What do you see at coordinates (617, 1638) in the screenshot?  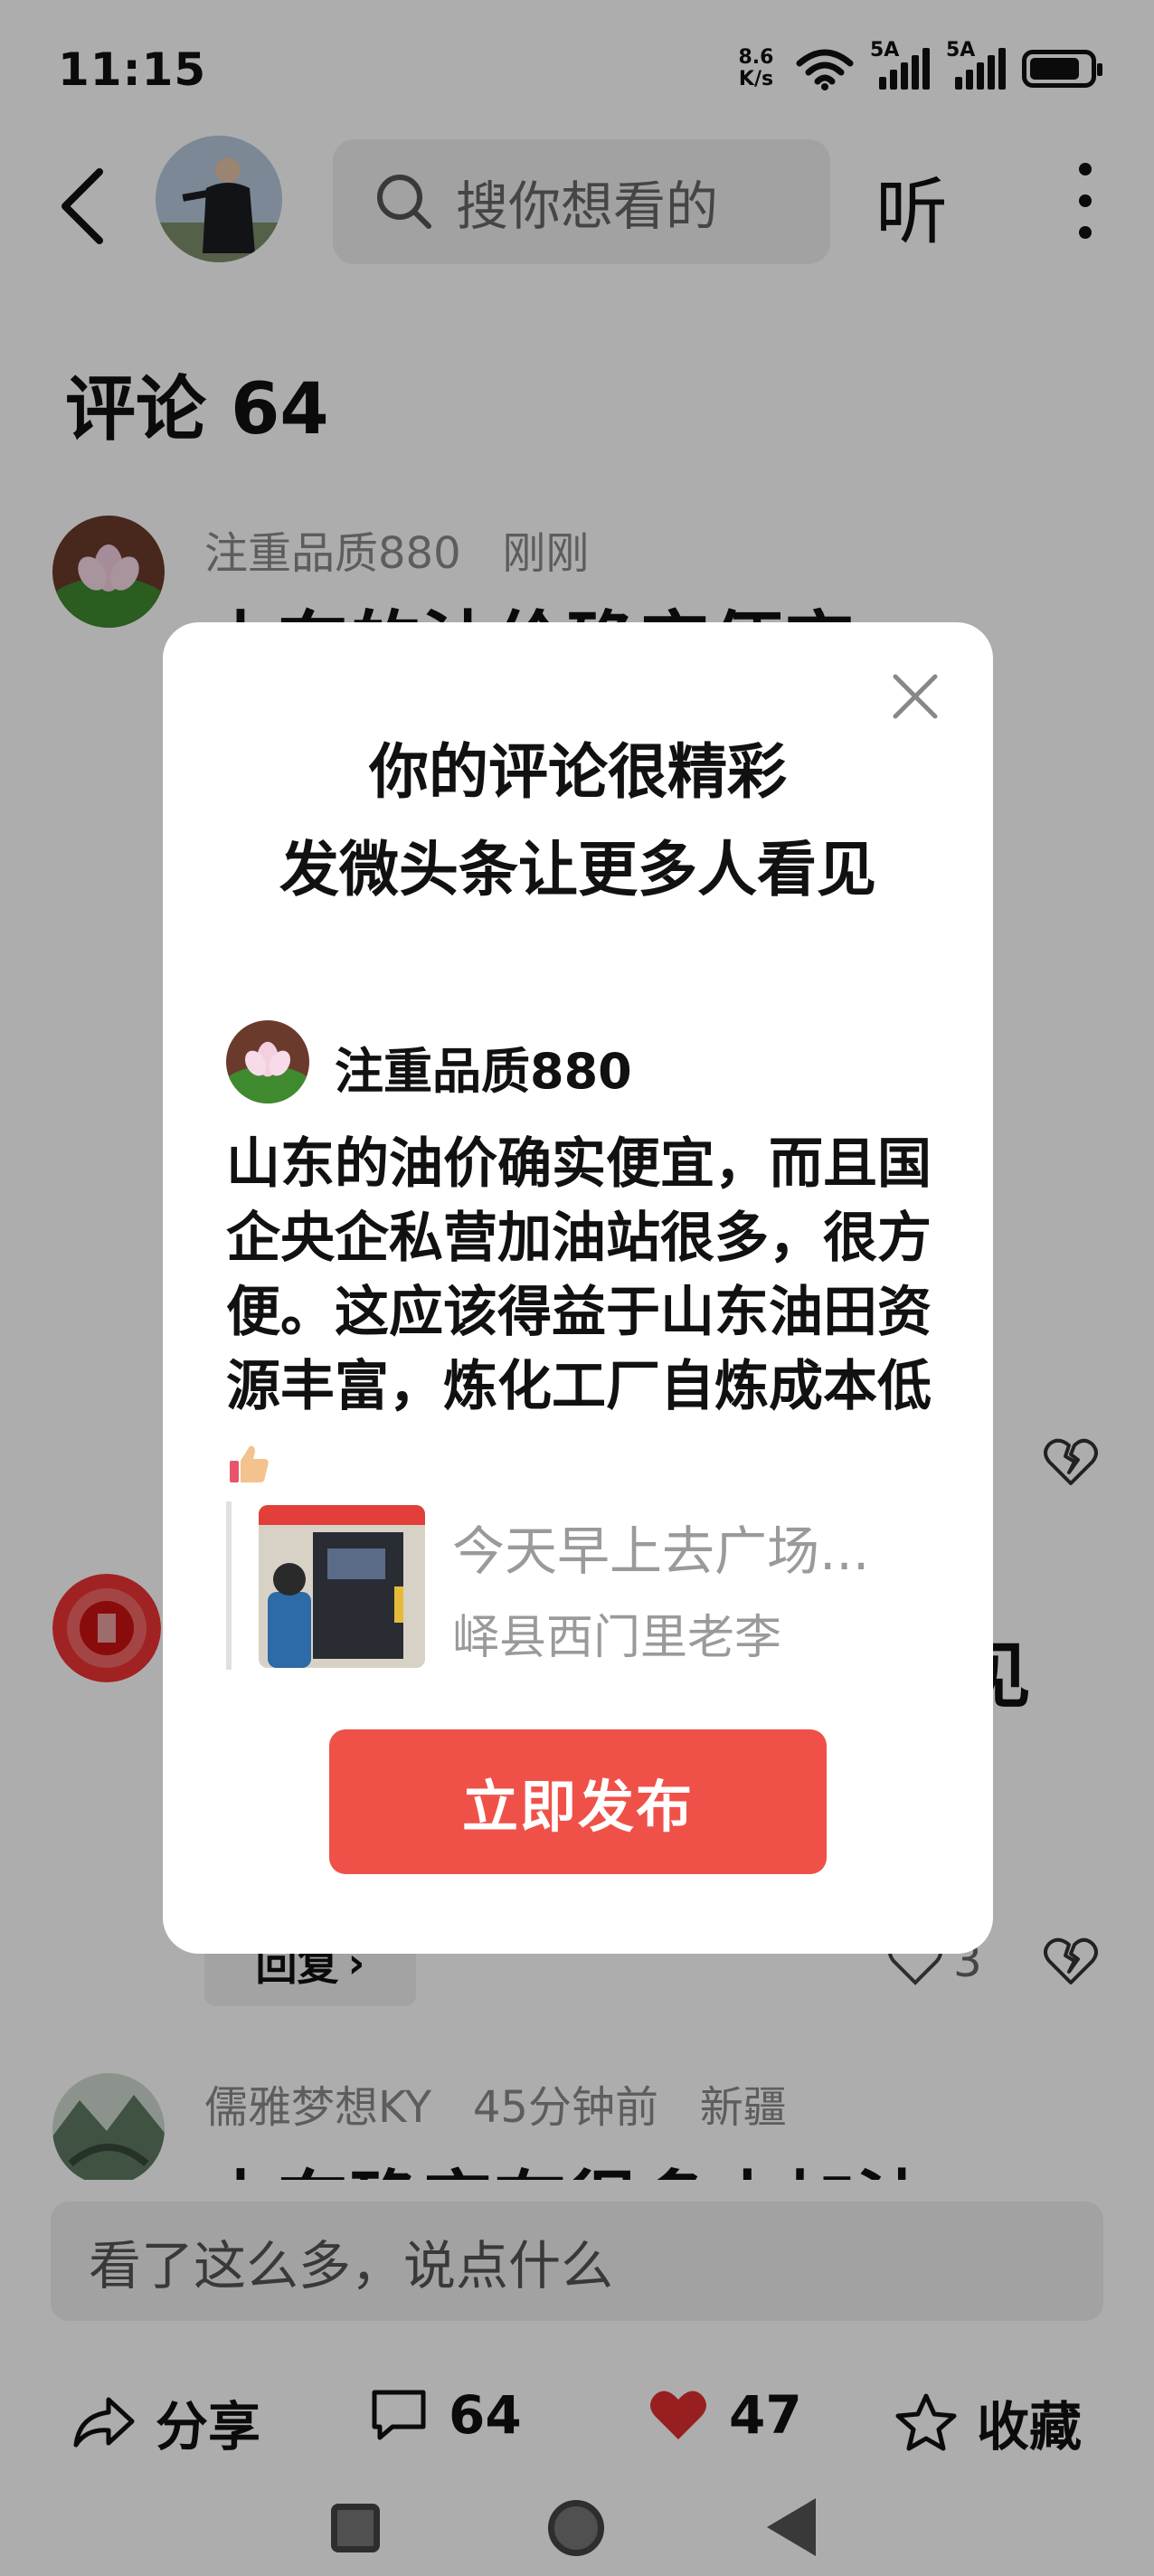 I see `article-author: 峄县西门里老李` at bounding box center [617, 1638].